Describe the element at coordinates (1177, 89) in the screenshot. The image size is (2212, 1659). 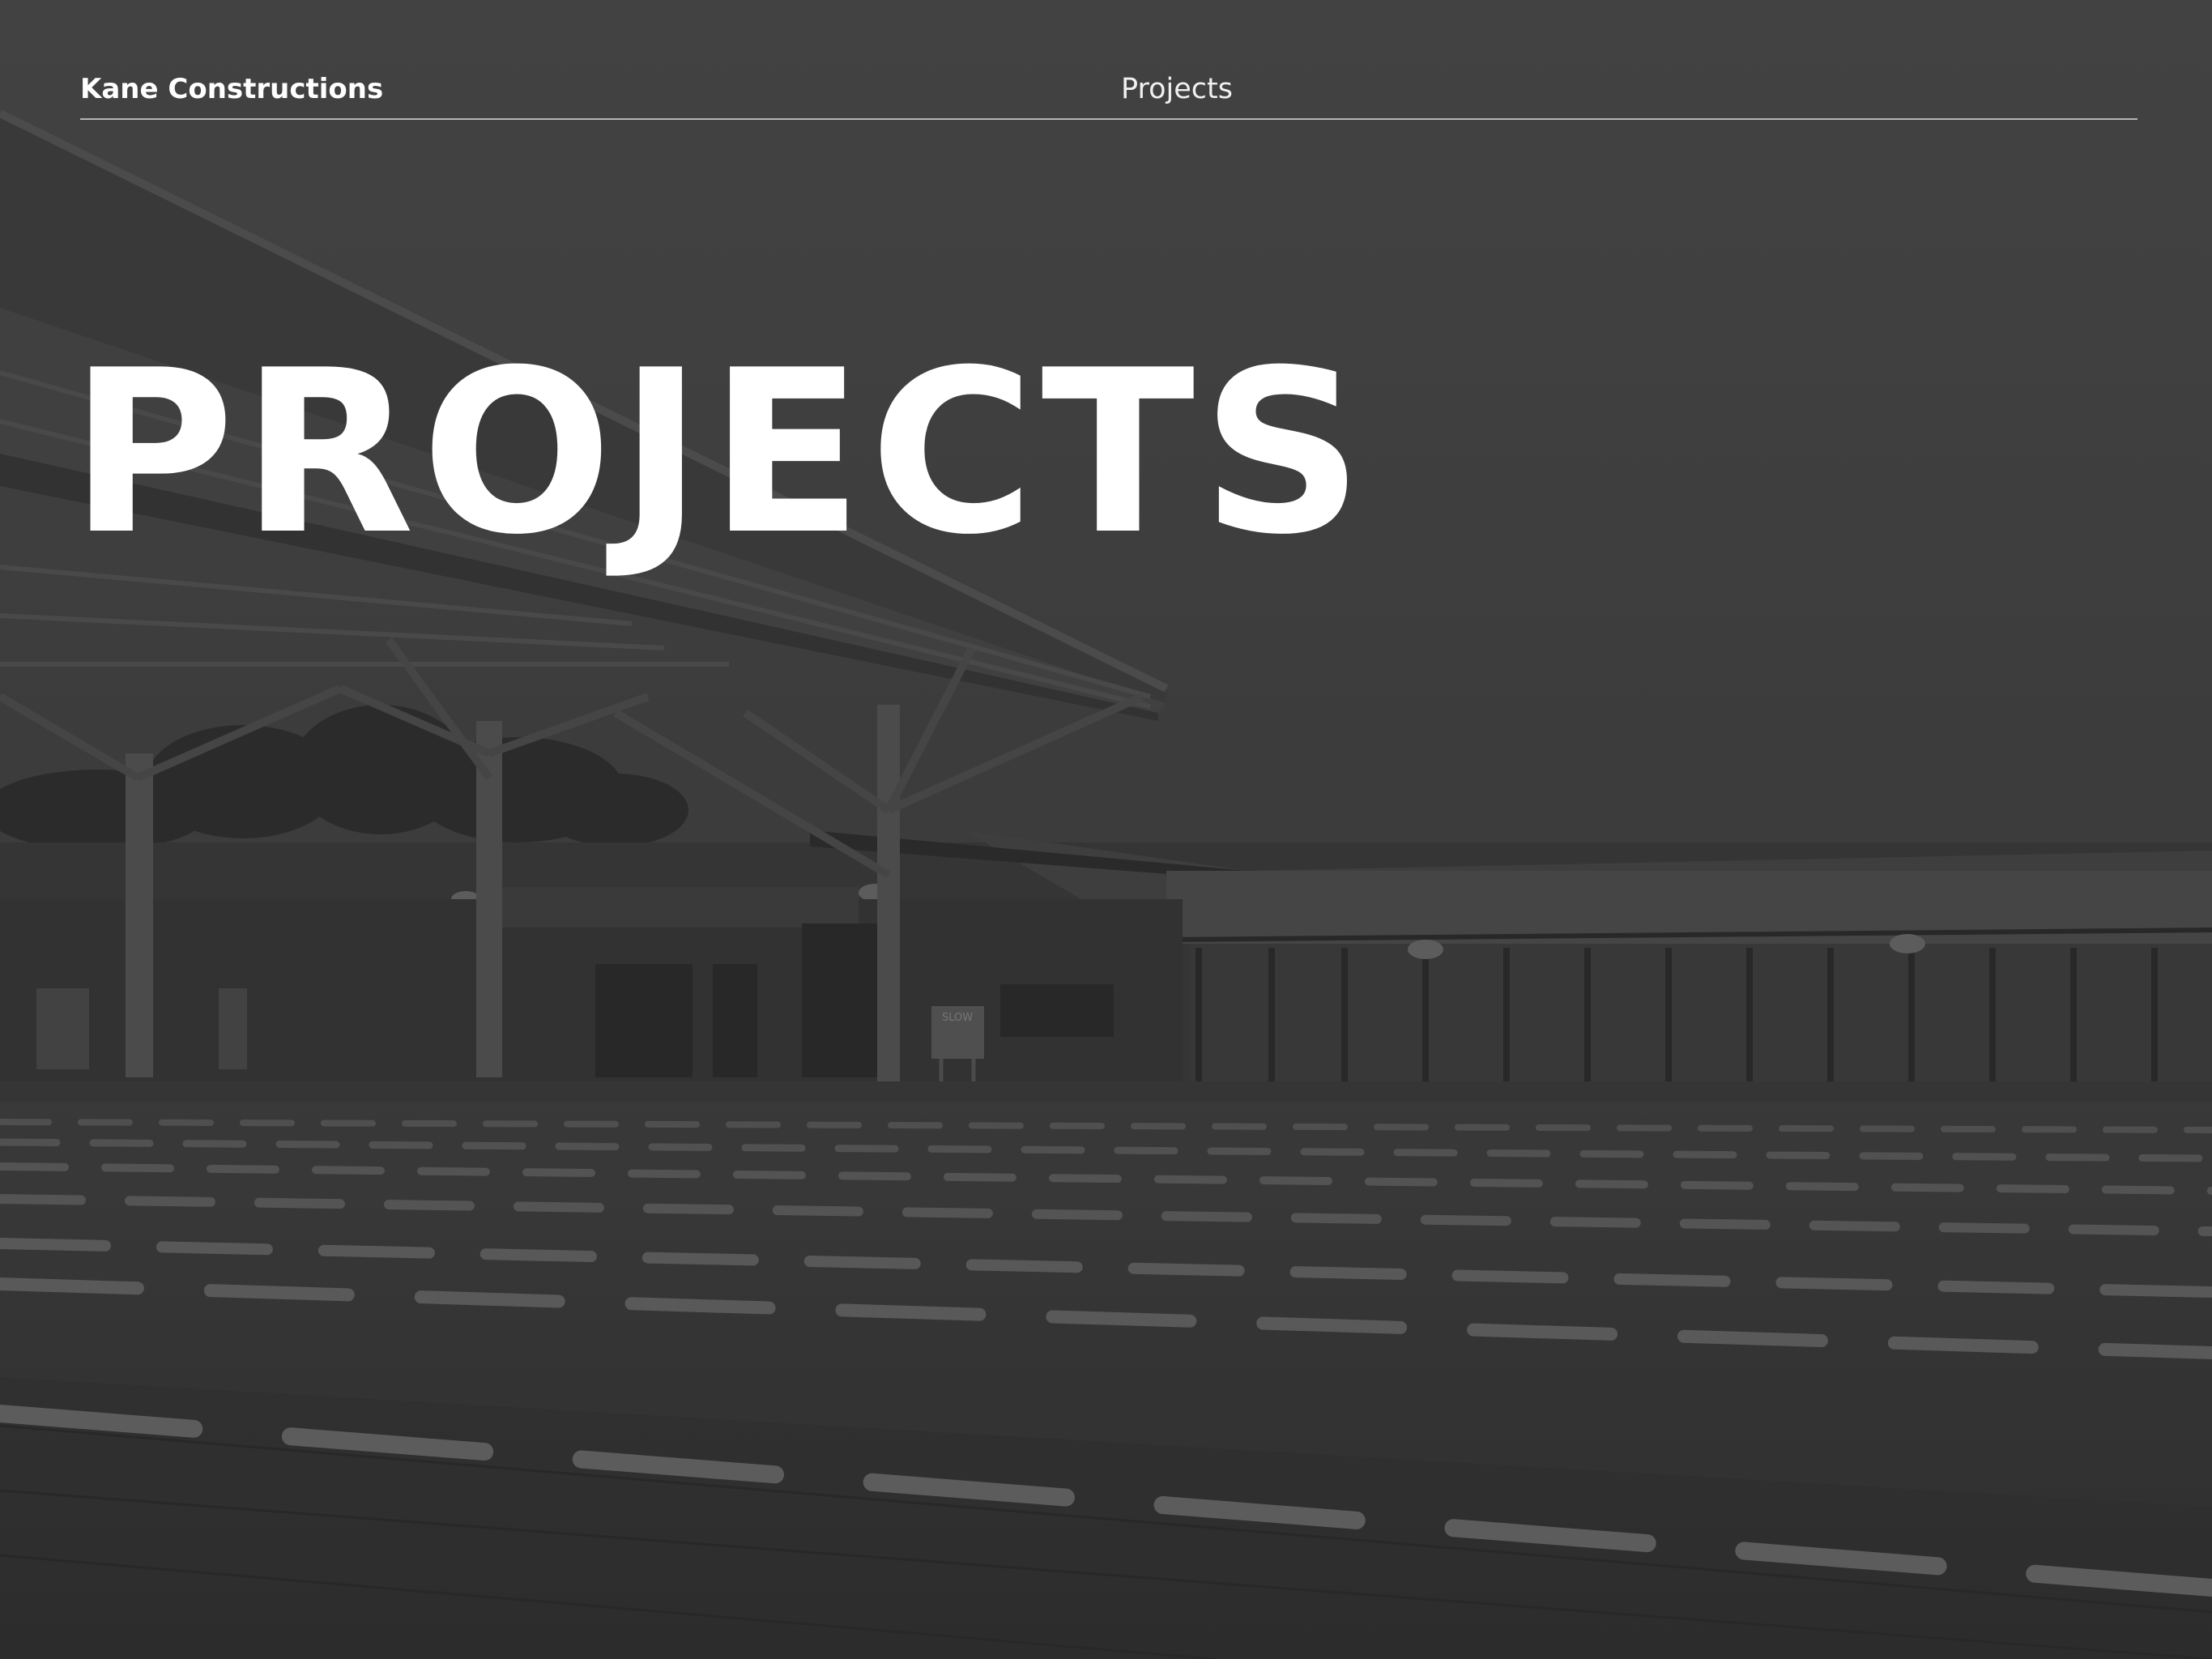
I see `section-label: Projects` at that location.